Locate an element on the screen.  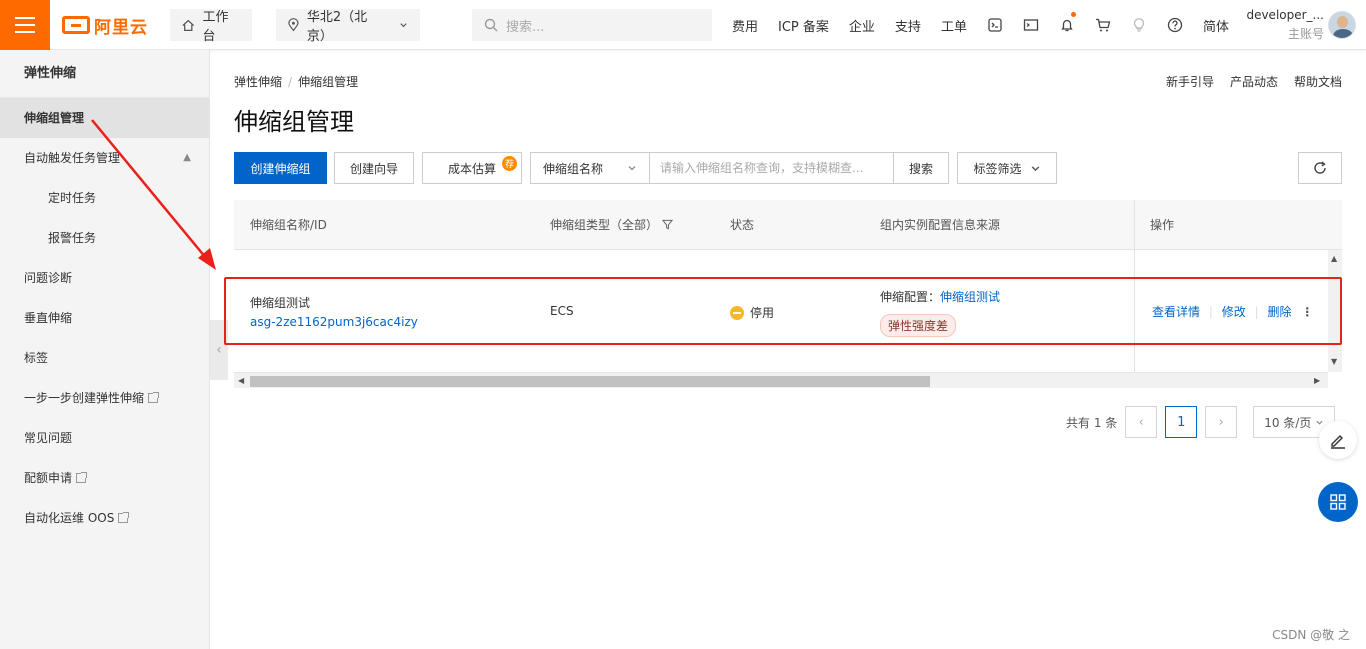
help-circle-icon is located at coordinates (1175, 25).